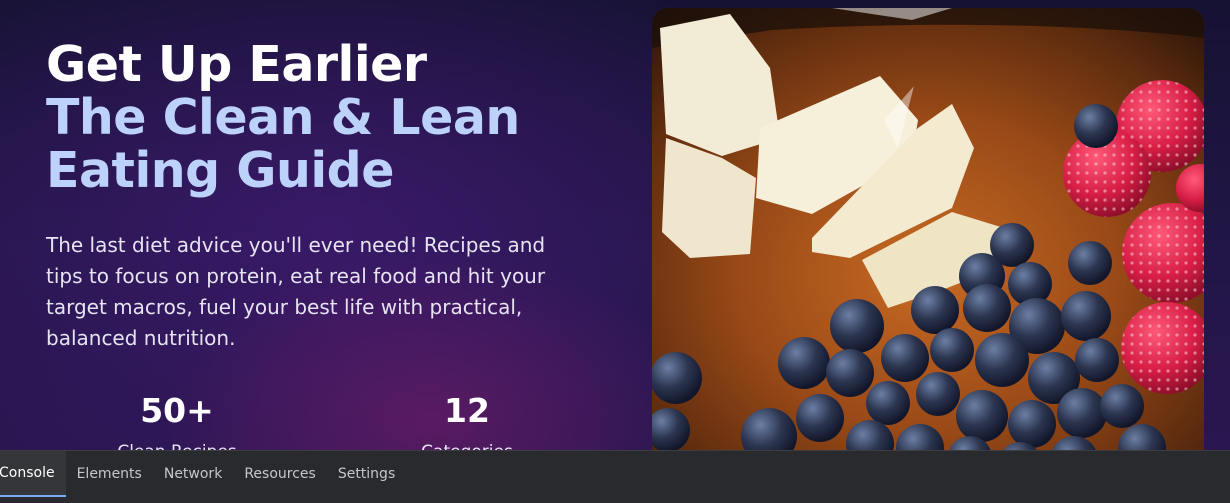 This screenshot has width=1230, height=503. Describe the element at coordinates (177, 445) in the screenshot. I see `stat-recipes-label: Clean Recipes` at that location.